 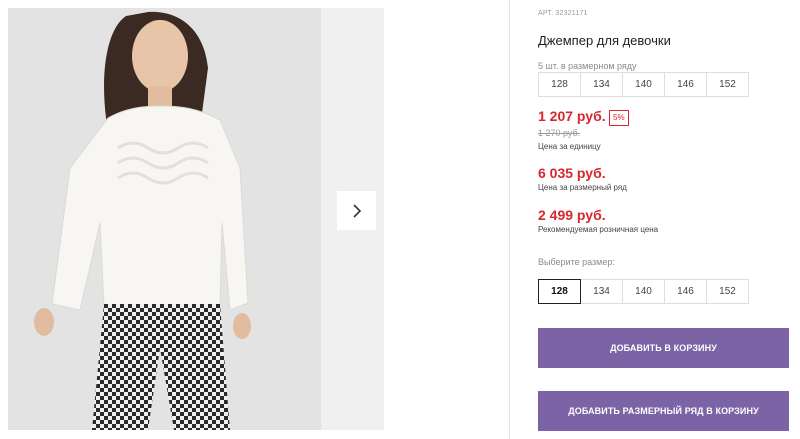 What do you see at coordinates (563, 13) in the screenshot?
I see `article-number: АРТ. 32321171` at bounding box center [563, 13].